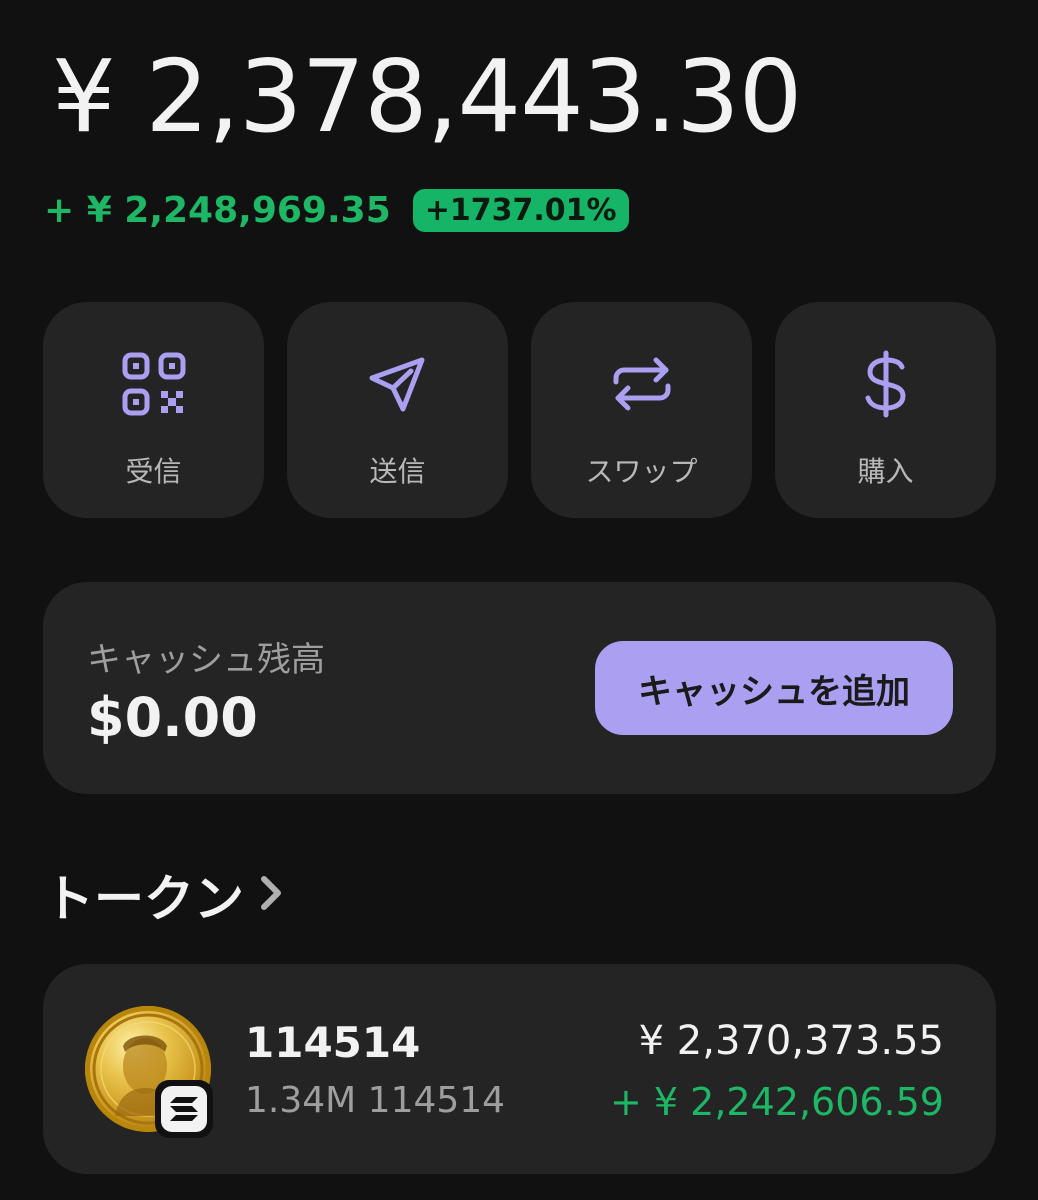 The height and width of the screenshot is (1200, 1038). I want to click on send-icon, so click(398, 384).